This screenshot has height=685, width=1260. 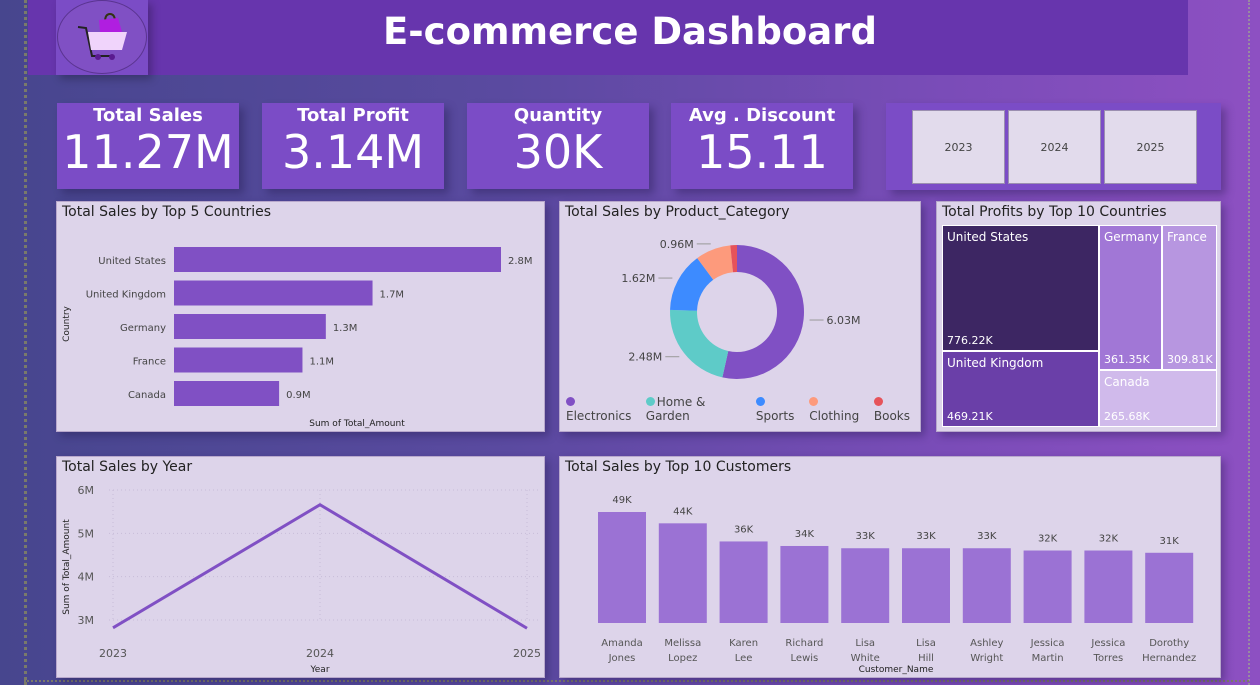 I want to click on shopping-cart-icon, so click(x=102, y=36).